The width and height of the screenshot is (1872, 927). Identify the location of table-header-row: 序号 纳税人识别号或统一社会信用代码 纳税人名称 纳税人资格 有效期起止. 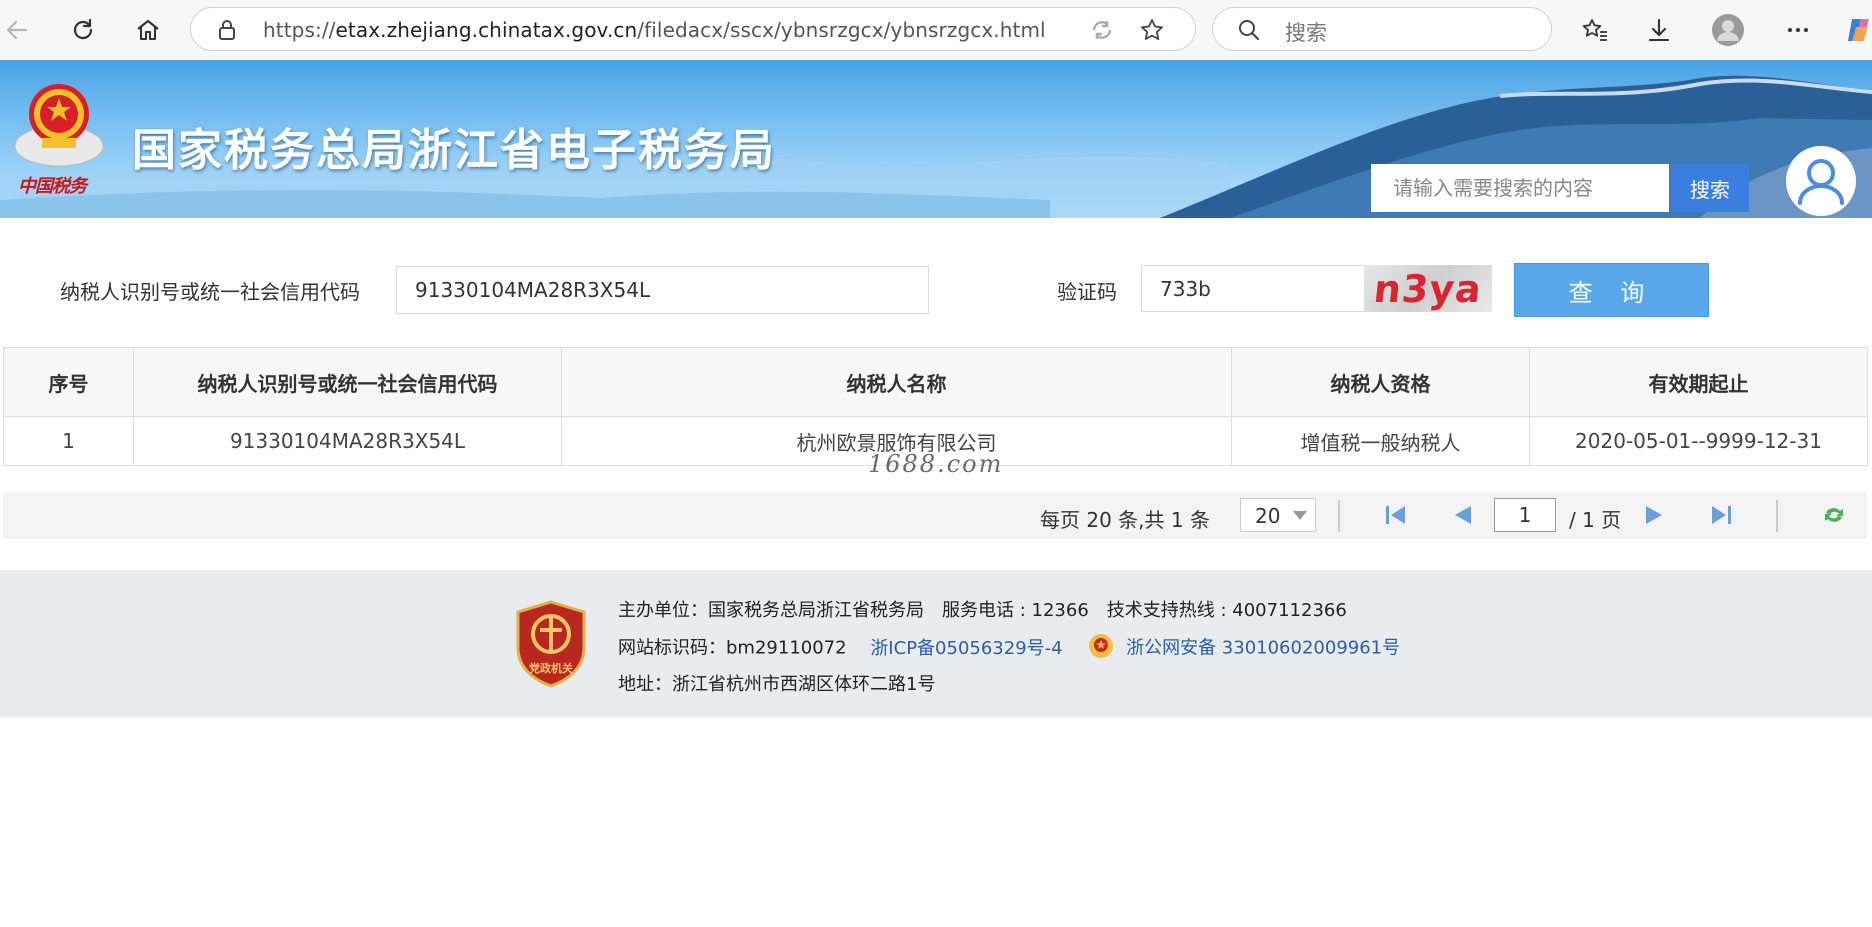
(935, 382).